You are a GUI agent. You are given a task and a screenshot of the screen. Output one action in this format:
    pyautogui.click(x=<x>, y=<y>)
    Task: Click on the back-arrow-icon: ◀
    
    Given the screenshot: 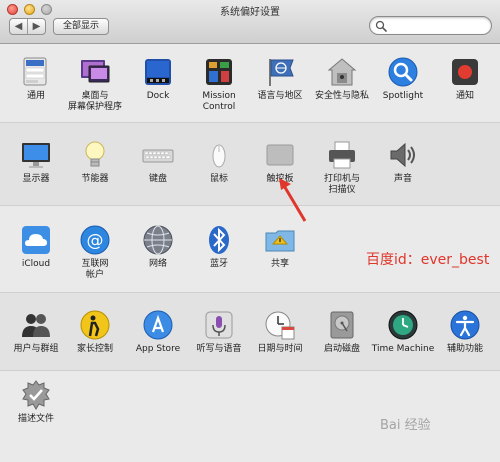 What is the action you would take?
    pyautogui.click(x=18, y=26)
    